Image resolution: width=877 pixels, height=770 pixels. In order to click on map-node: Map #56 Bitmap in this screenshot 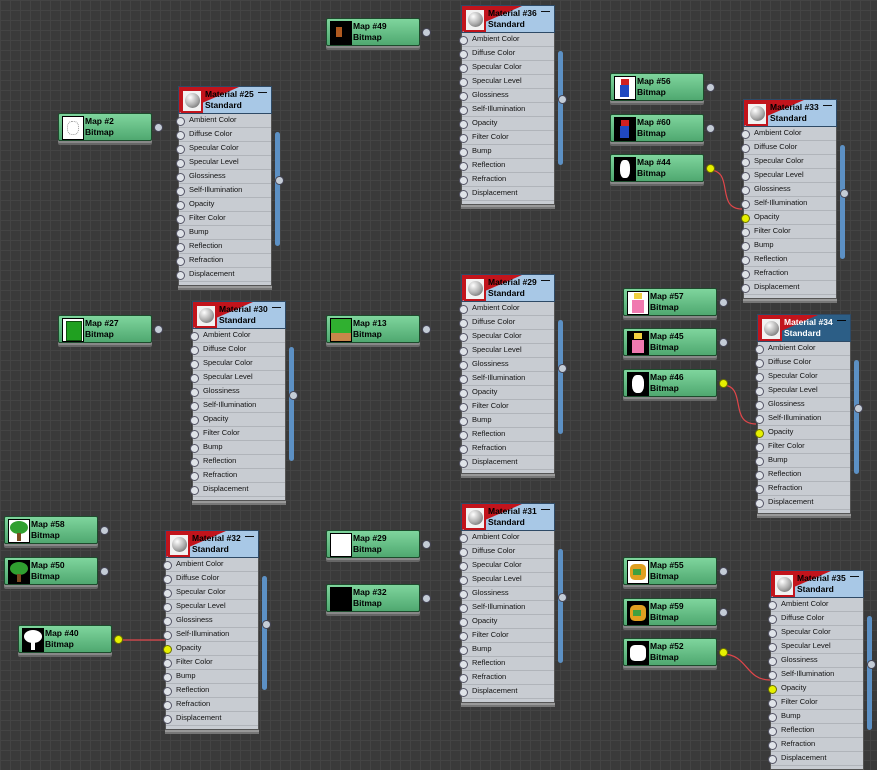, I will do `click(662, 88)`.